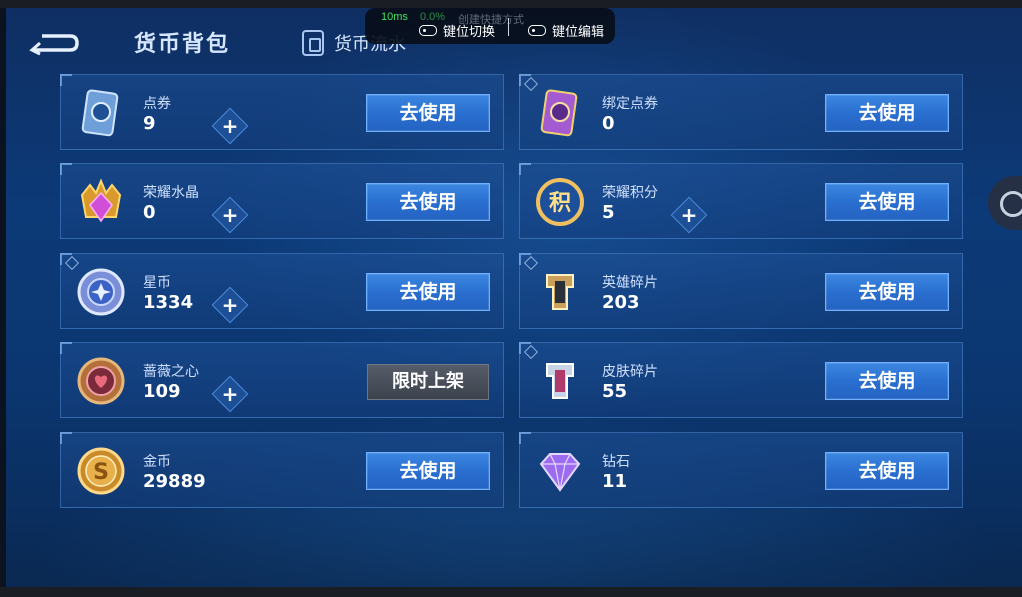 Image resolution: width=1022 pixels, height=597 pixels. What do you see at coordinates (741, 201) in the screenshot?
I see `currency-row-glory-points: 积 荣耀积分 5 + 去使用` at bounding box center [741, 201].